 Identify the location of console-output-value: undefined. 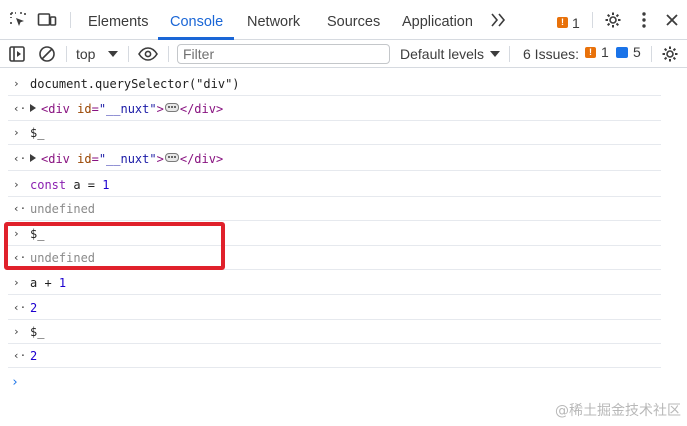
(63, 209).